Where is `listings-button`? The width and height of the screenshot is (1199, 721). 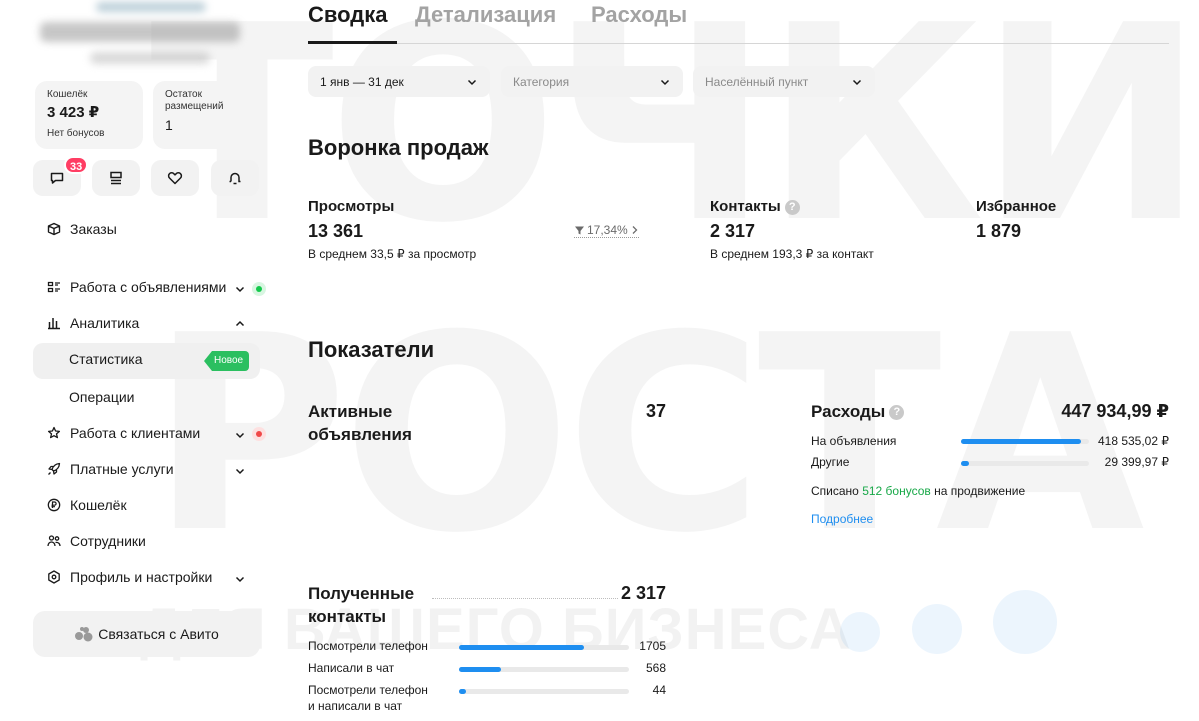 listings-button is located at coordinates (116, 178).